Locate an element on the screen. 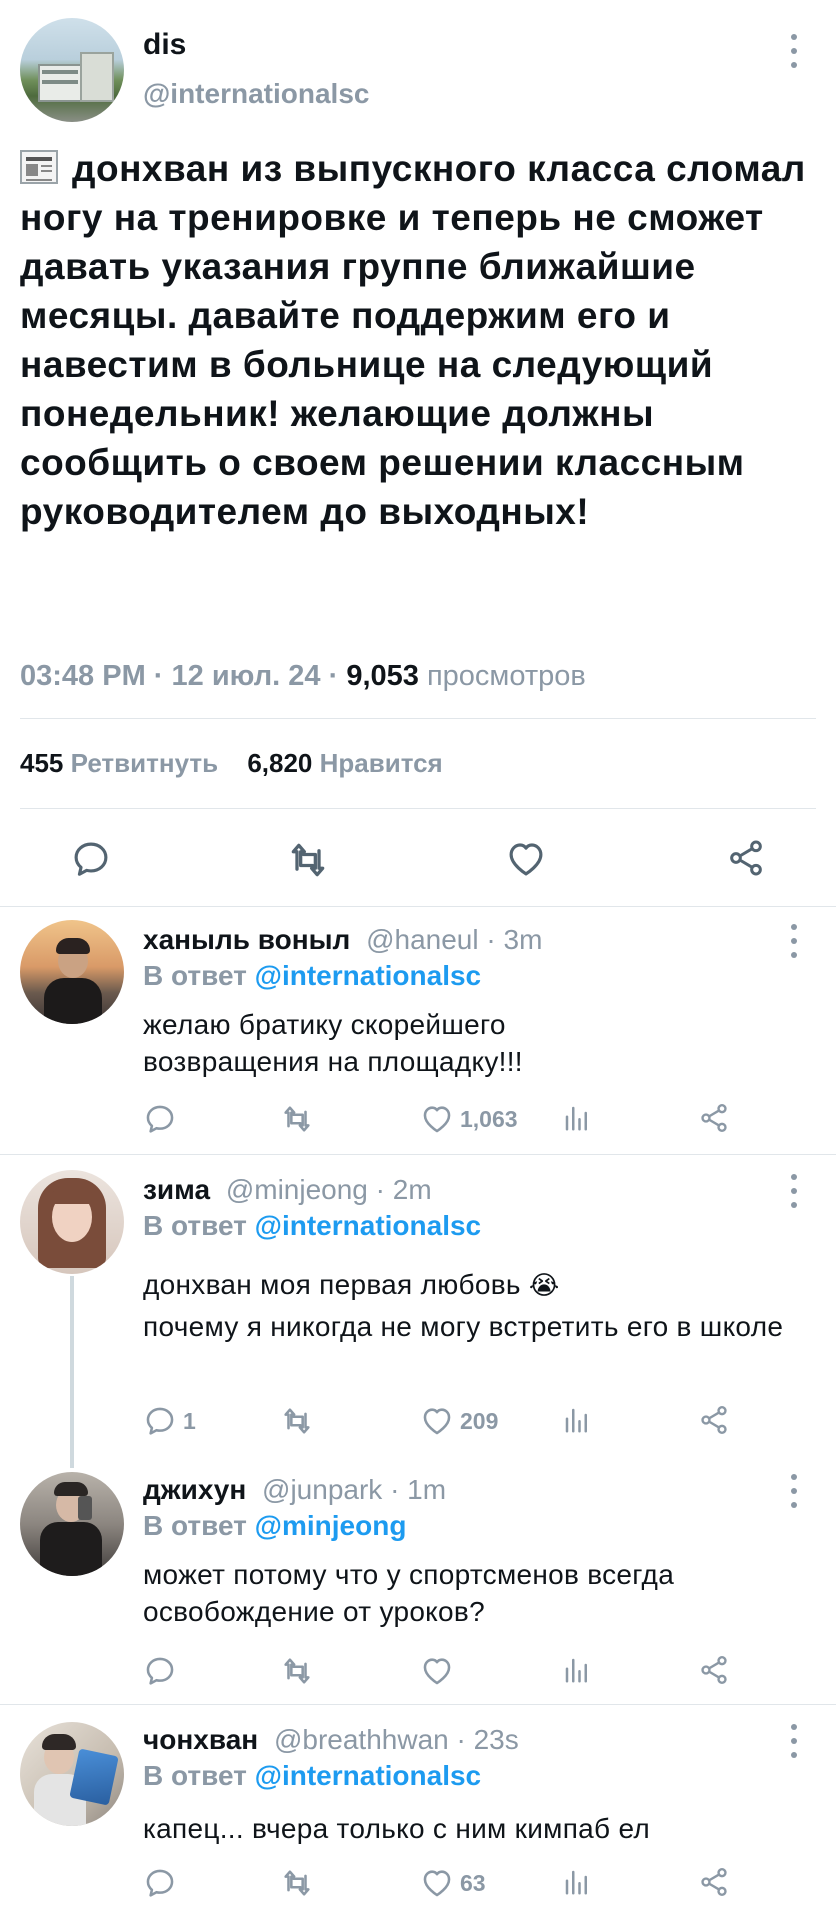 Image resolution: width=836 pixels, height=1920 pixels. like-icon: 209 is located at coordinates (459, 1421).